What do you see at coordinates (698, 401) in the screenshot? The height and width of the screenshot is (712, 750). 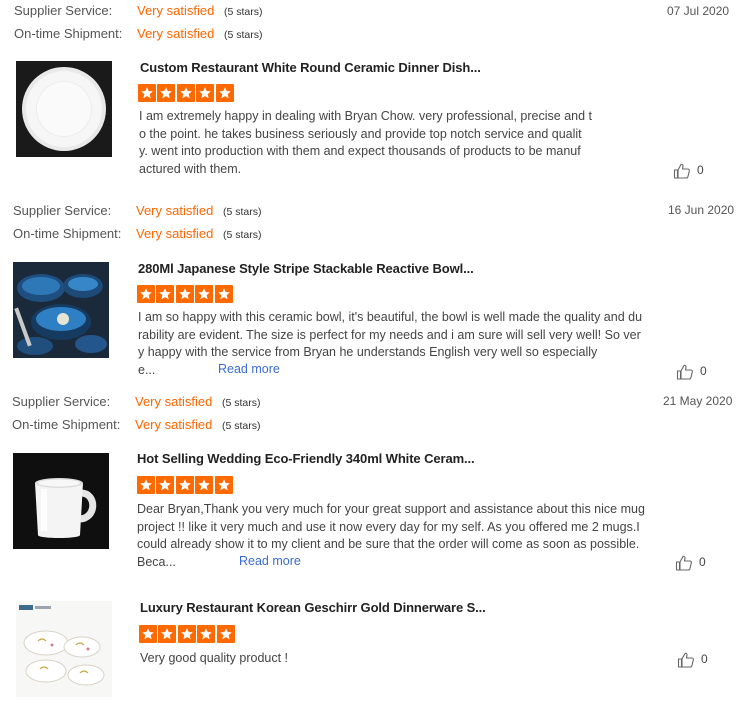 I see `review-date: 21 May 2020` at bounding box center [698, 401].